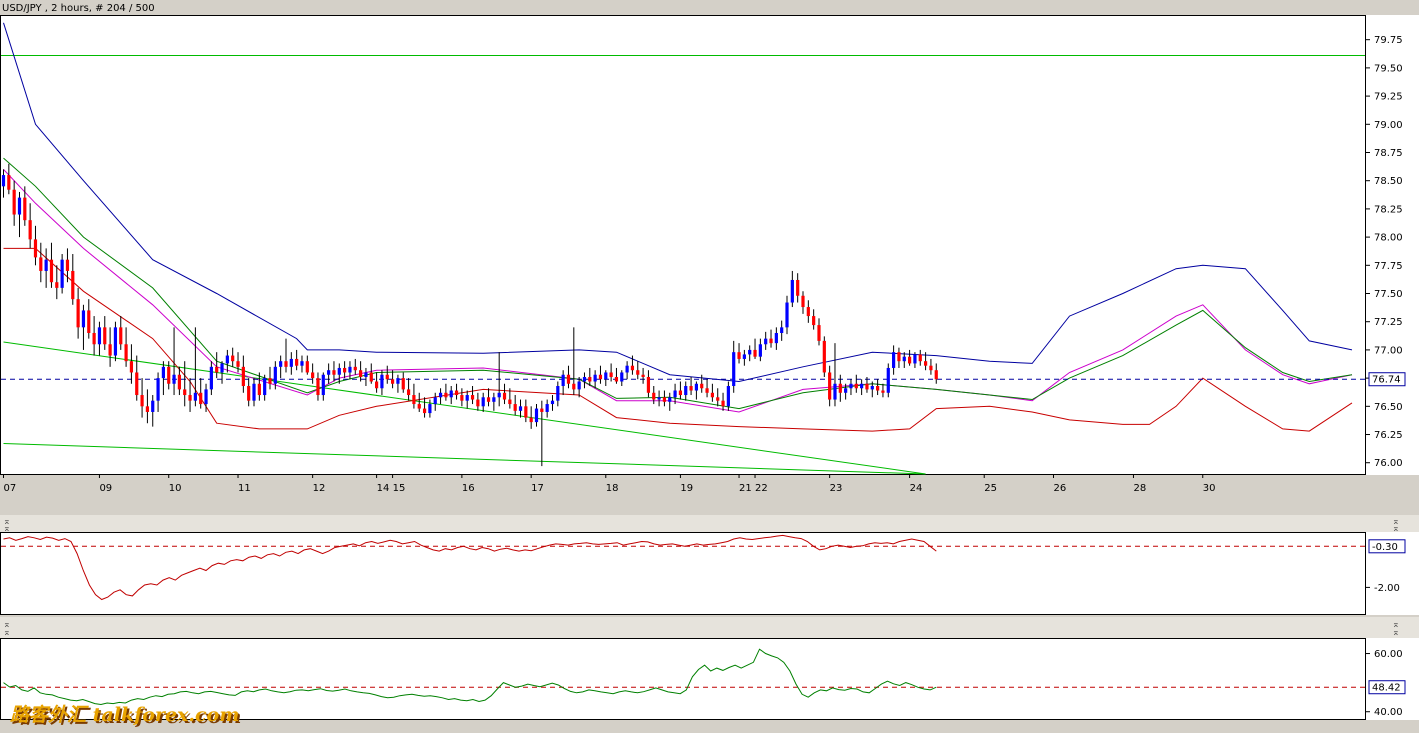 The image size is (1419, 733). I want to click on price-tick-label: 78.00, so click(1388, 238).